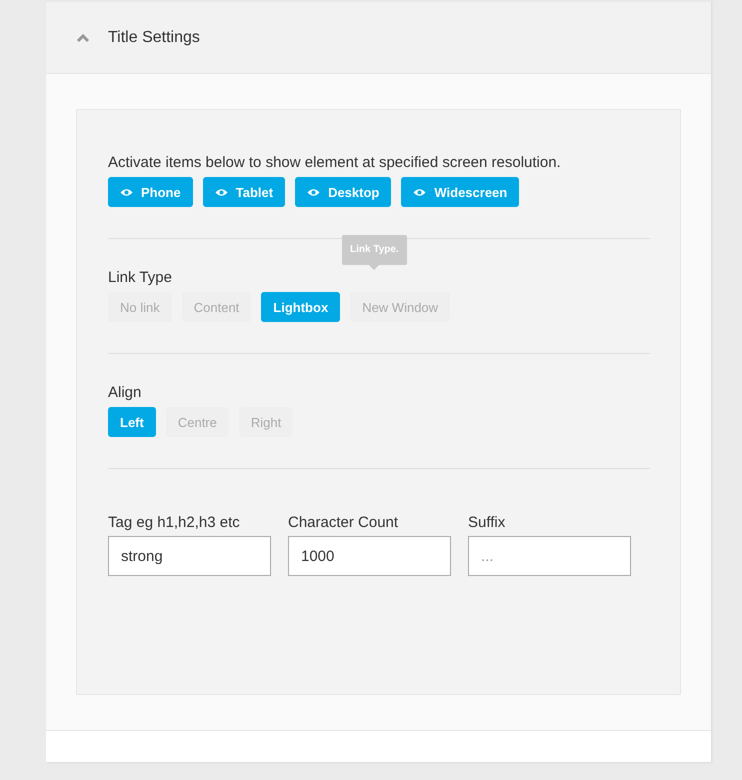  I want to click on device-toggle: Widescreen, so click(460, 192).